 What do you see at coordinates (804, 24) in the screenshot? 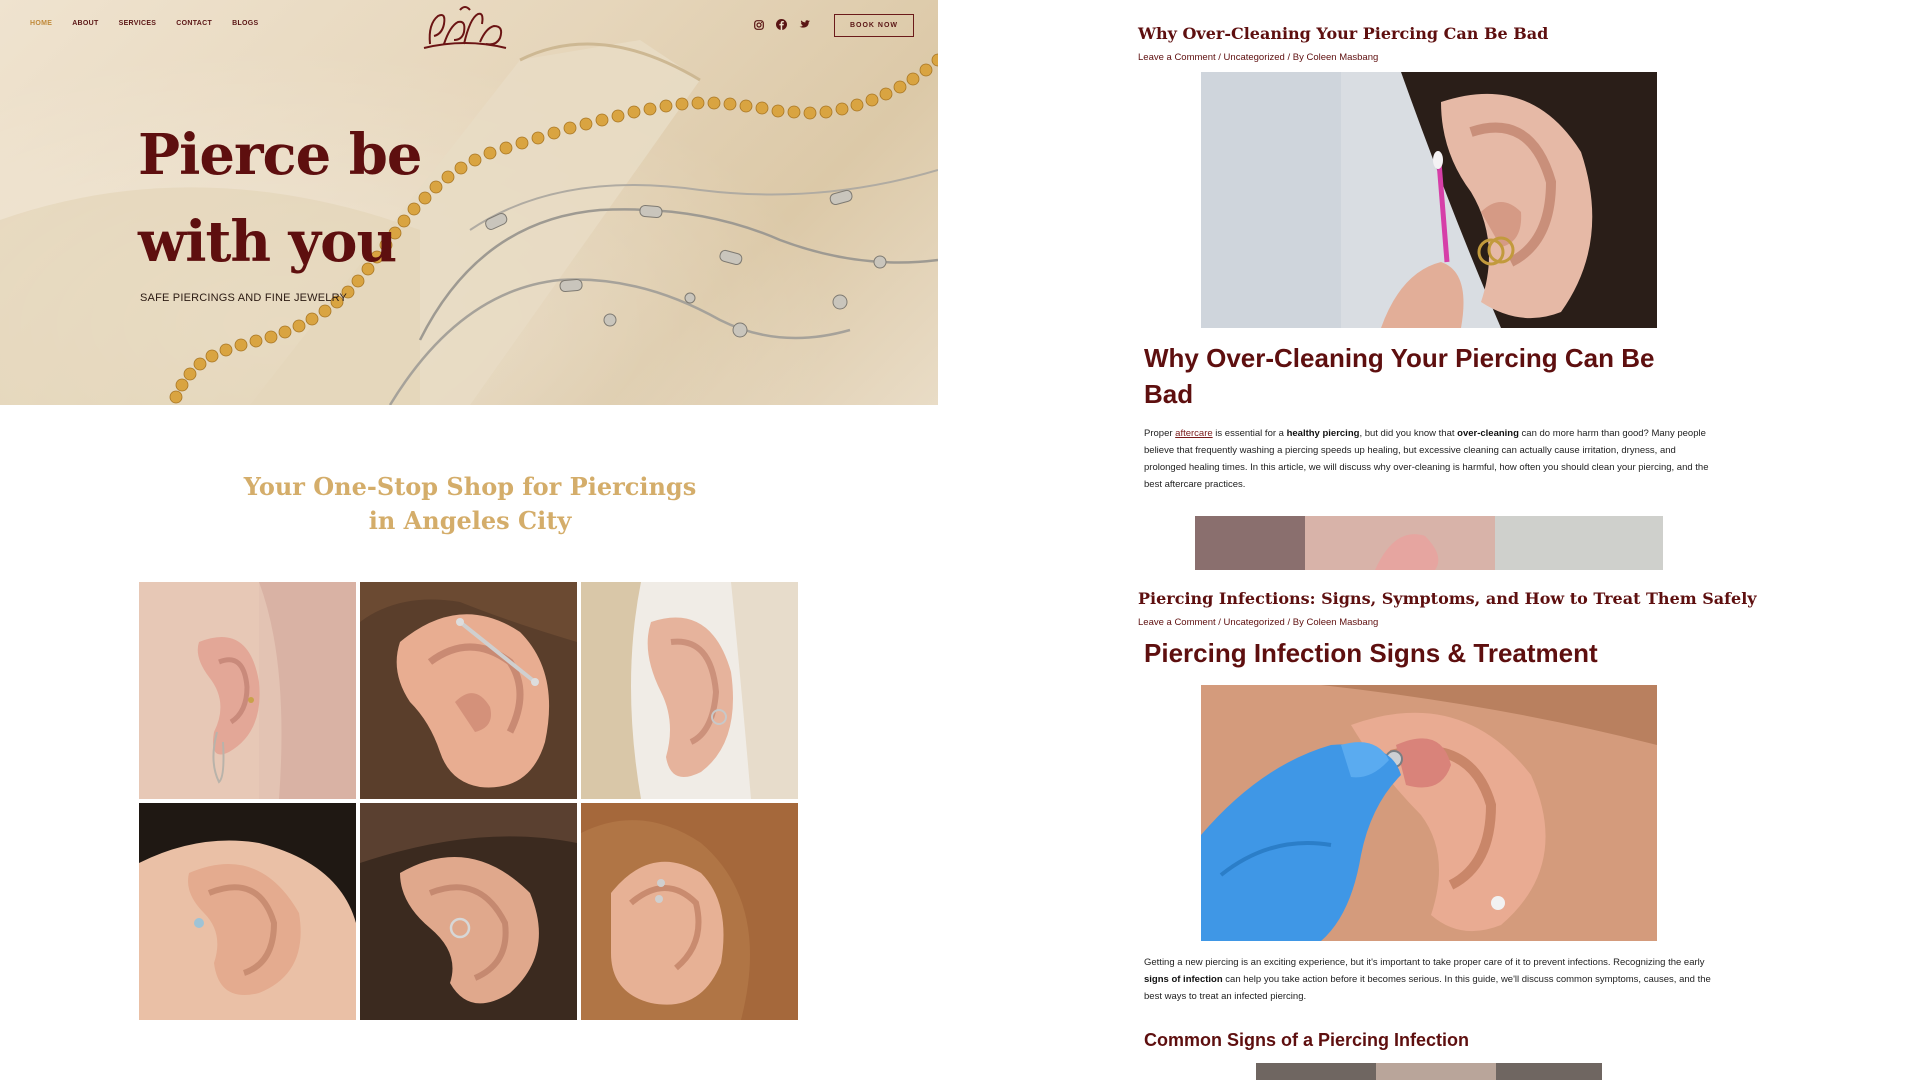
I see `twitter-icon` at bounding box center [804, 24].